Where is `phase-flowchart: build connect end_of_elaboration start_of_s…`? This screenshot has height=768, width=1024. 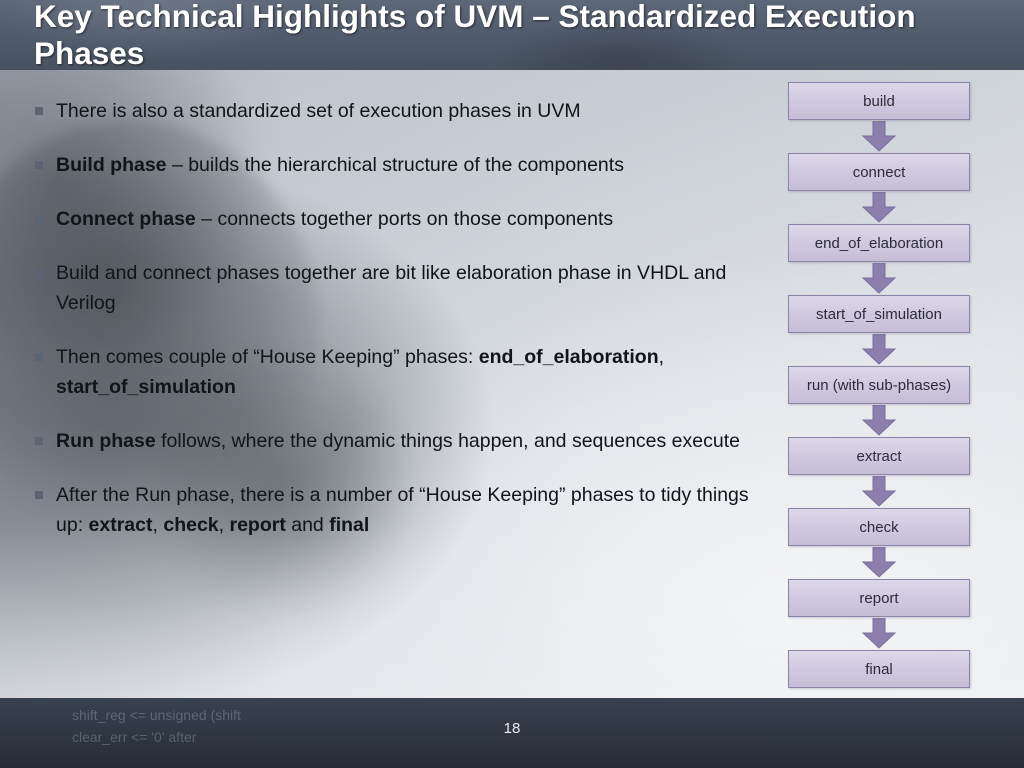 phase-flowchart: build connect end_of_elaboration start_of_s… is located at coordinates (879, 385).